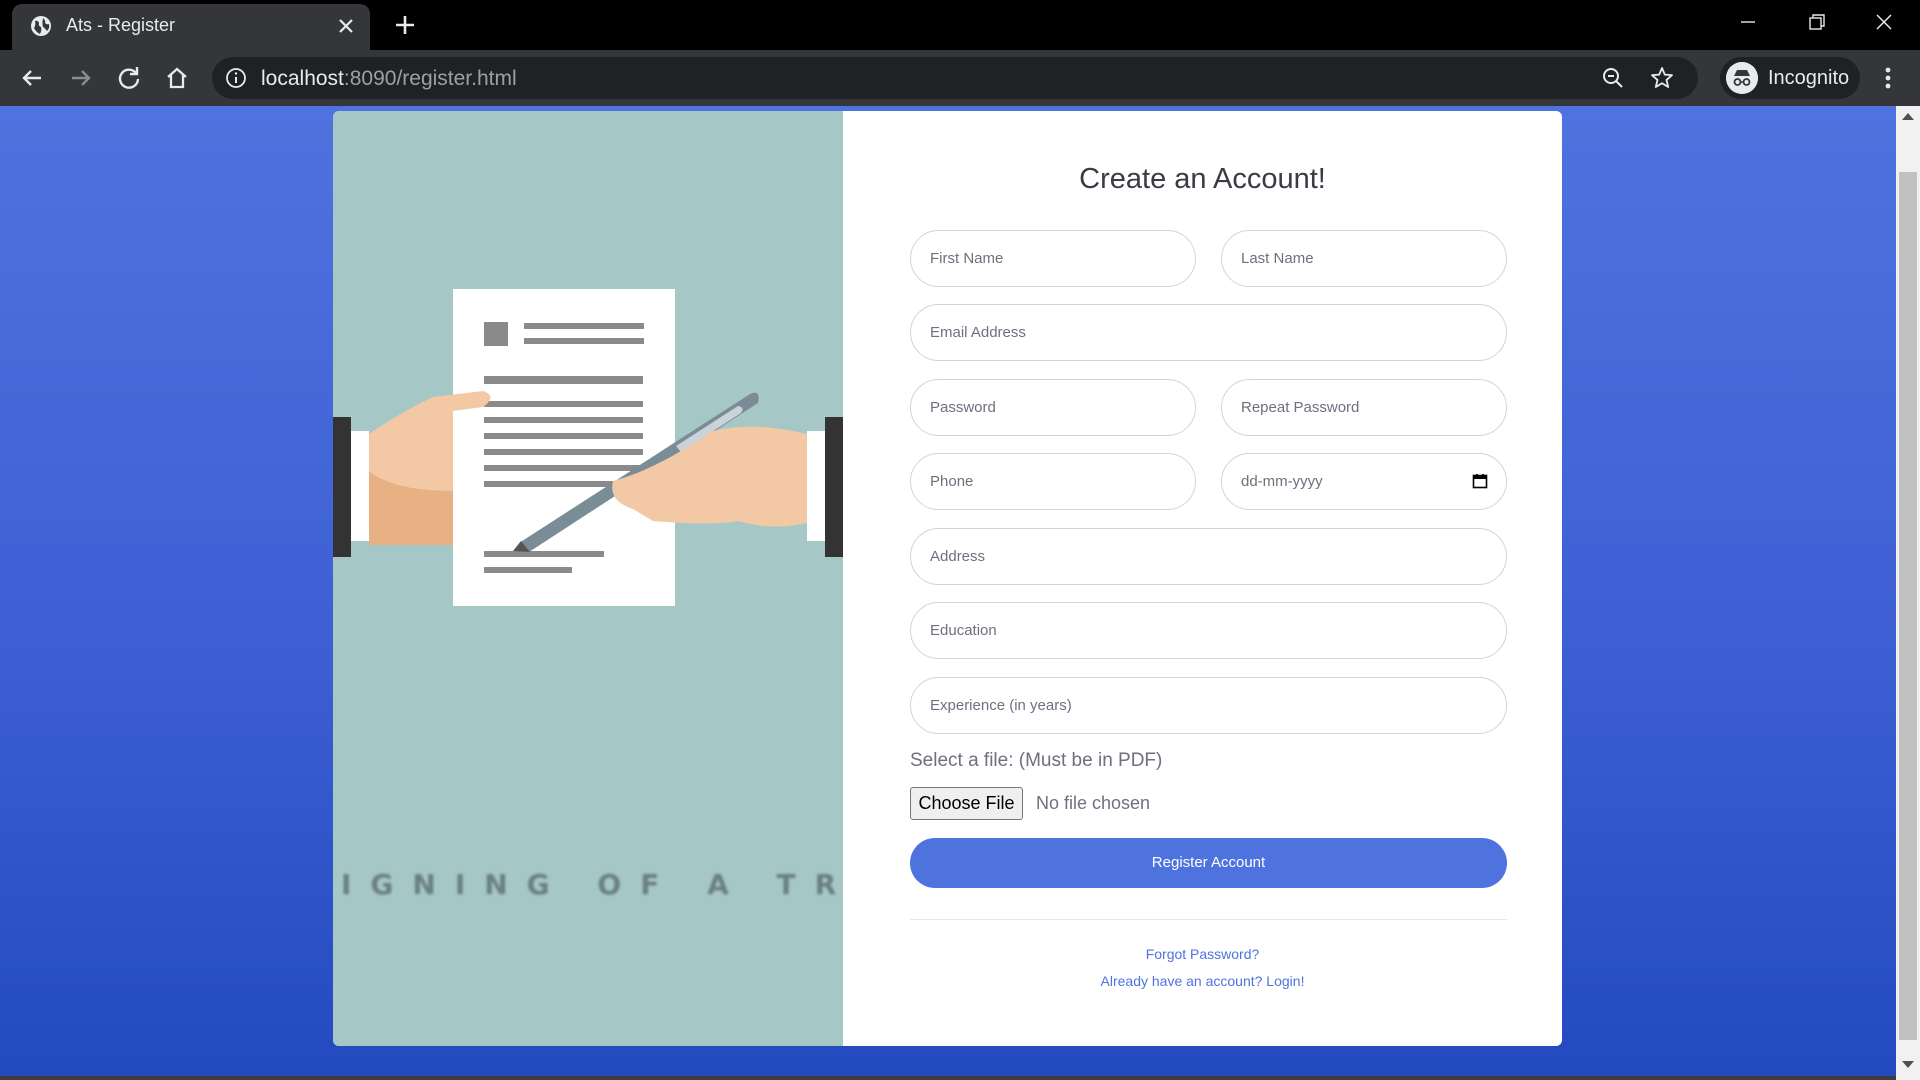  I want to click on email-field: Email Address, so click(1208, 332).